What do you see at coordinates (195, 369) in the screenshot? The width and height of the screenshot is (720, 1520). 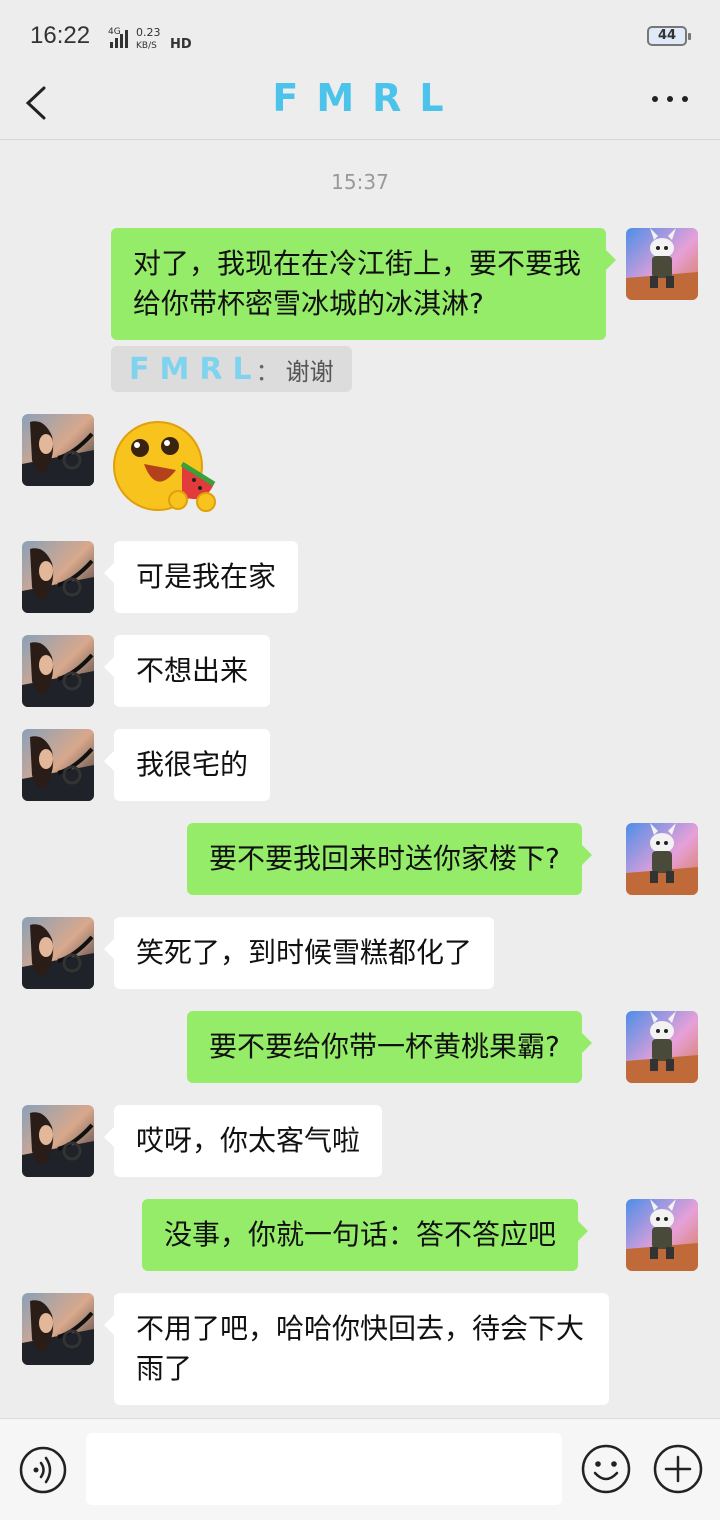 I see `quote-sender: FMRL` at bounding box center [195, 369].